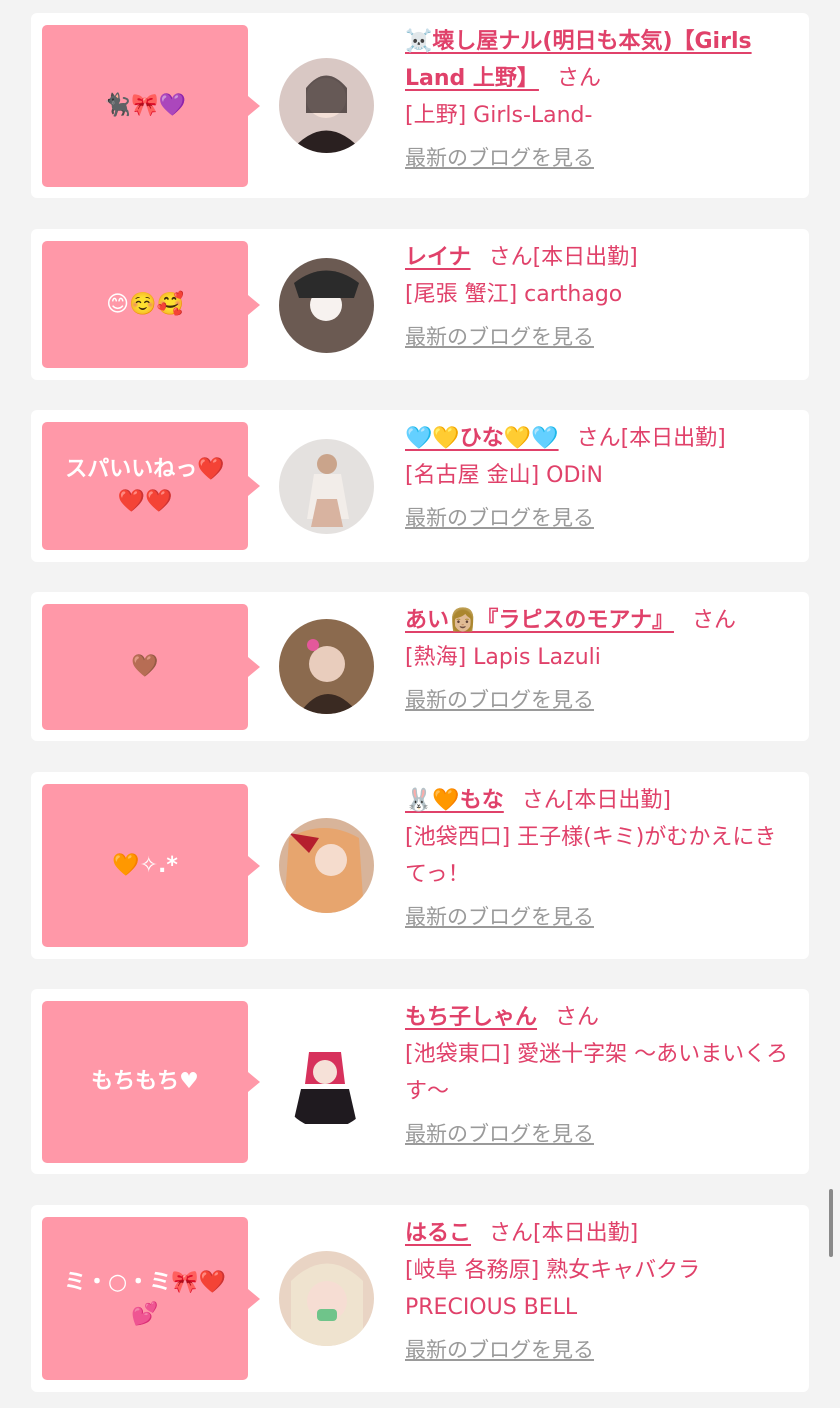 The width and height of the screenshot is (840, 1408). I want to click on comment-bubble: 🐈‍⬛🎀💜, so click(151, 106).